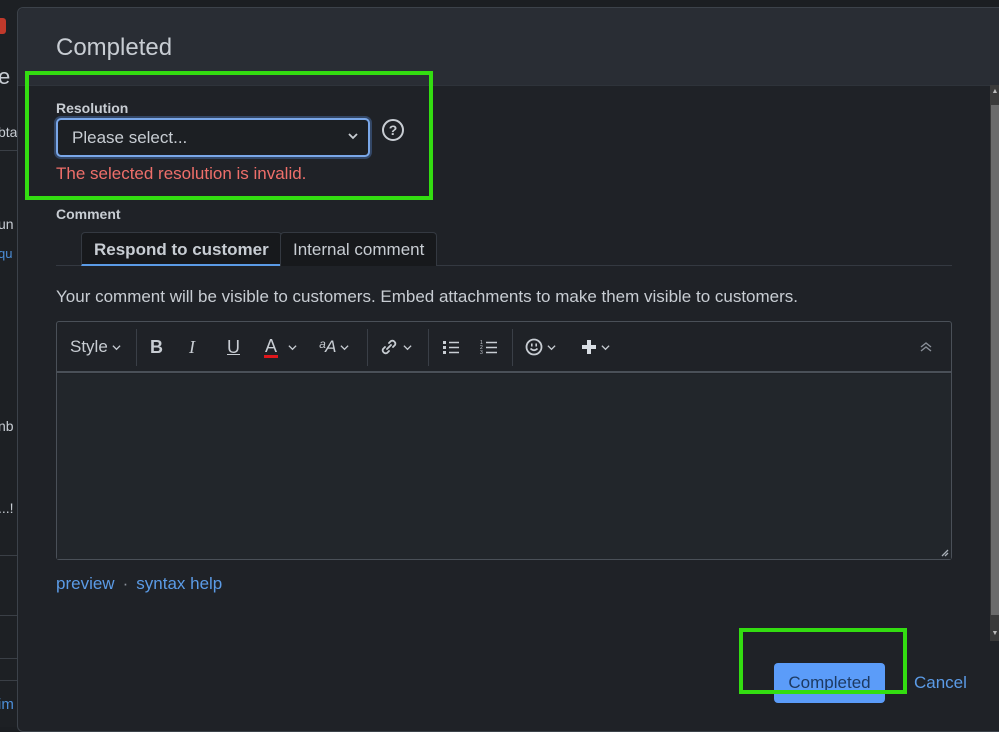 Image resolution: width=999 pixels, height=732 pixels. Describe the element at coordinates (995, 360) in the screenshot. I see `scrollbar-thumb` at that location.